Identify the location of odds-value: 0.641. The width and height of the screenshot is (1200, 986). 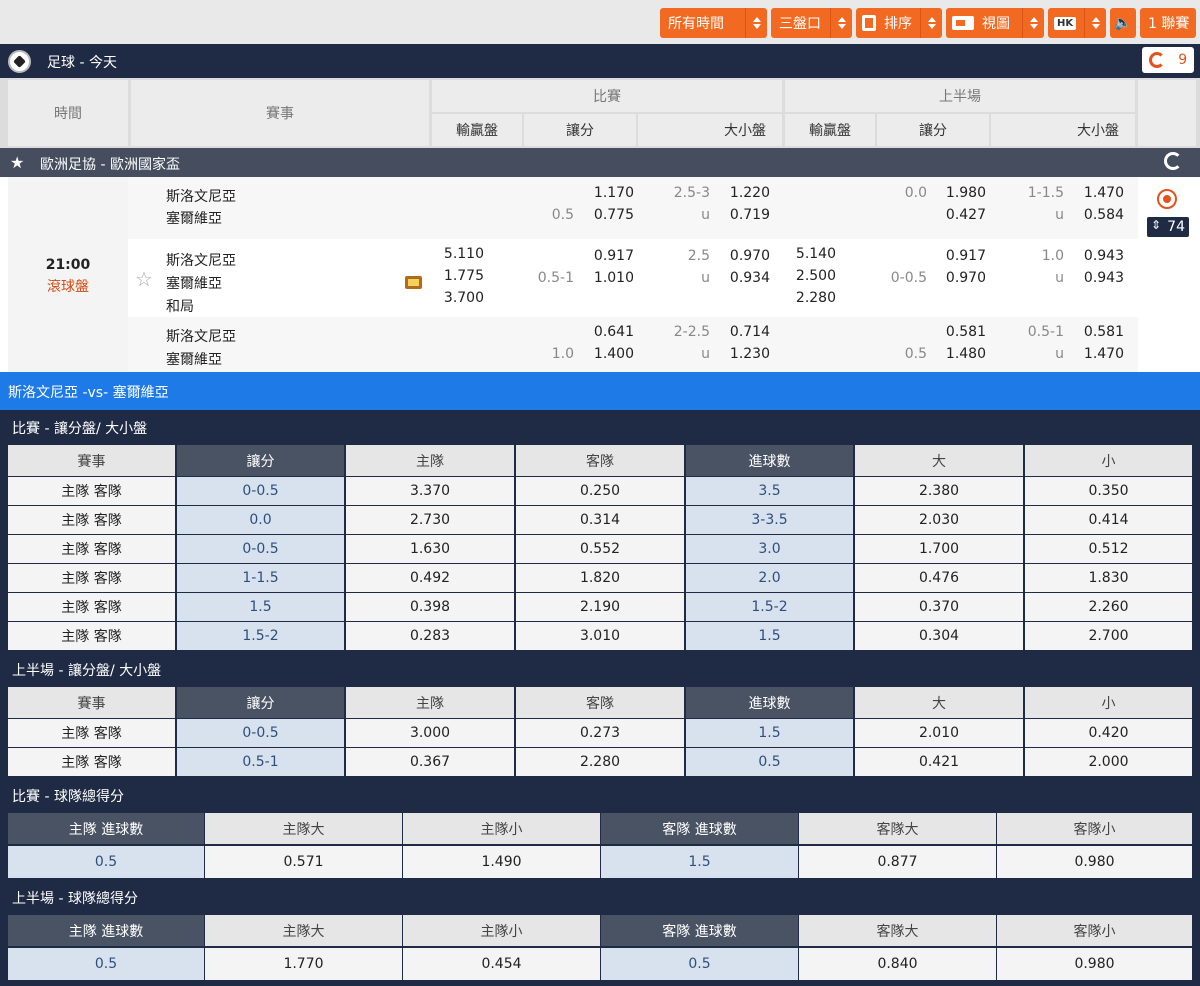
(607, 332).